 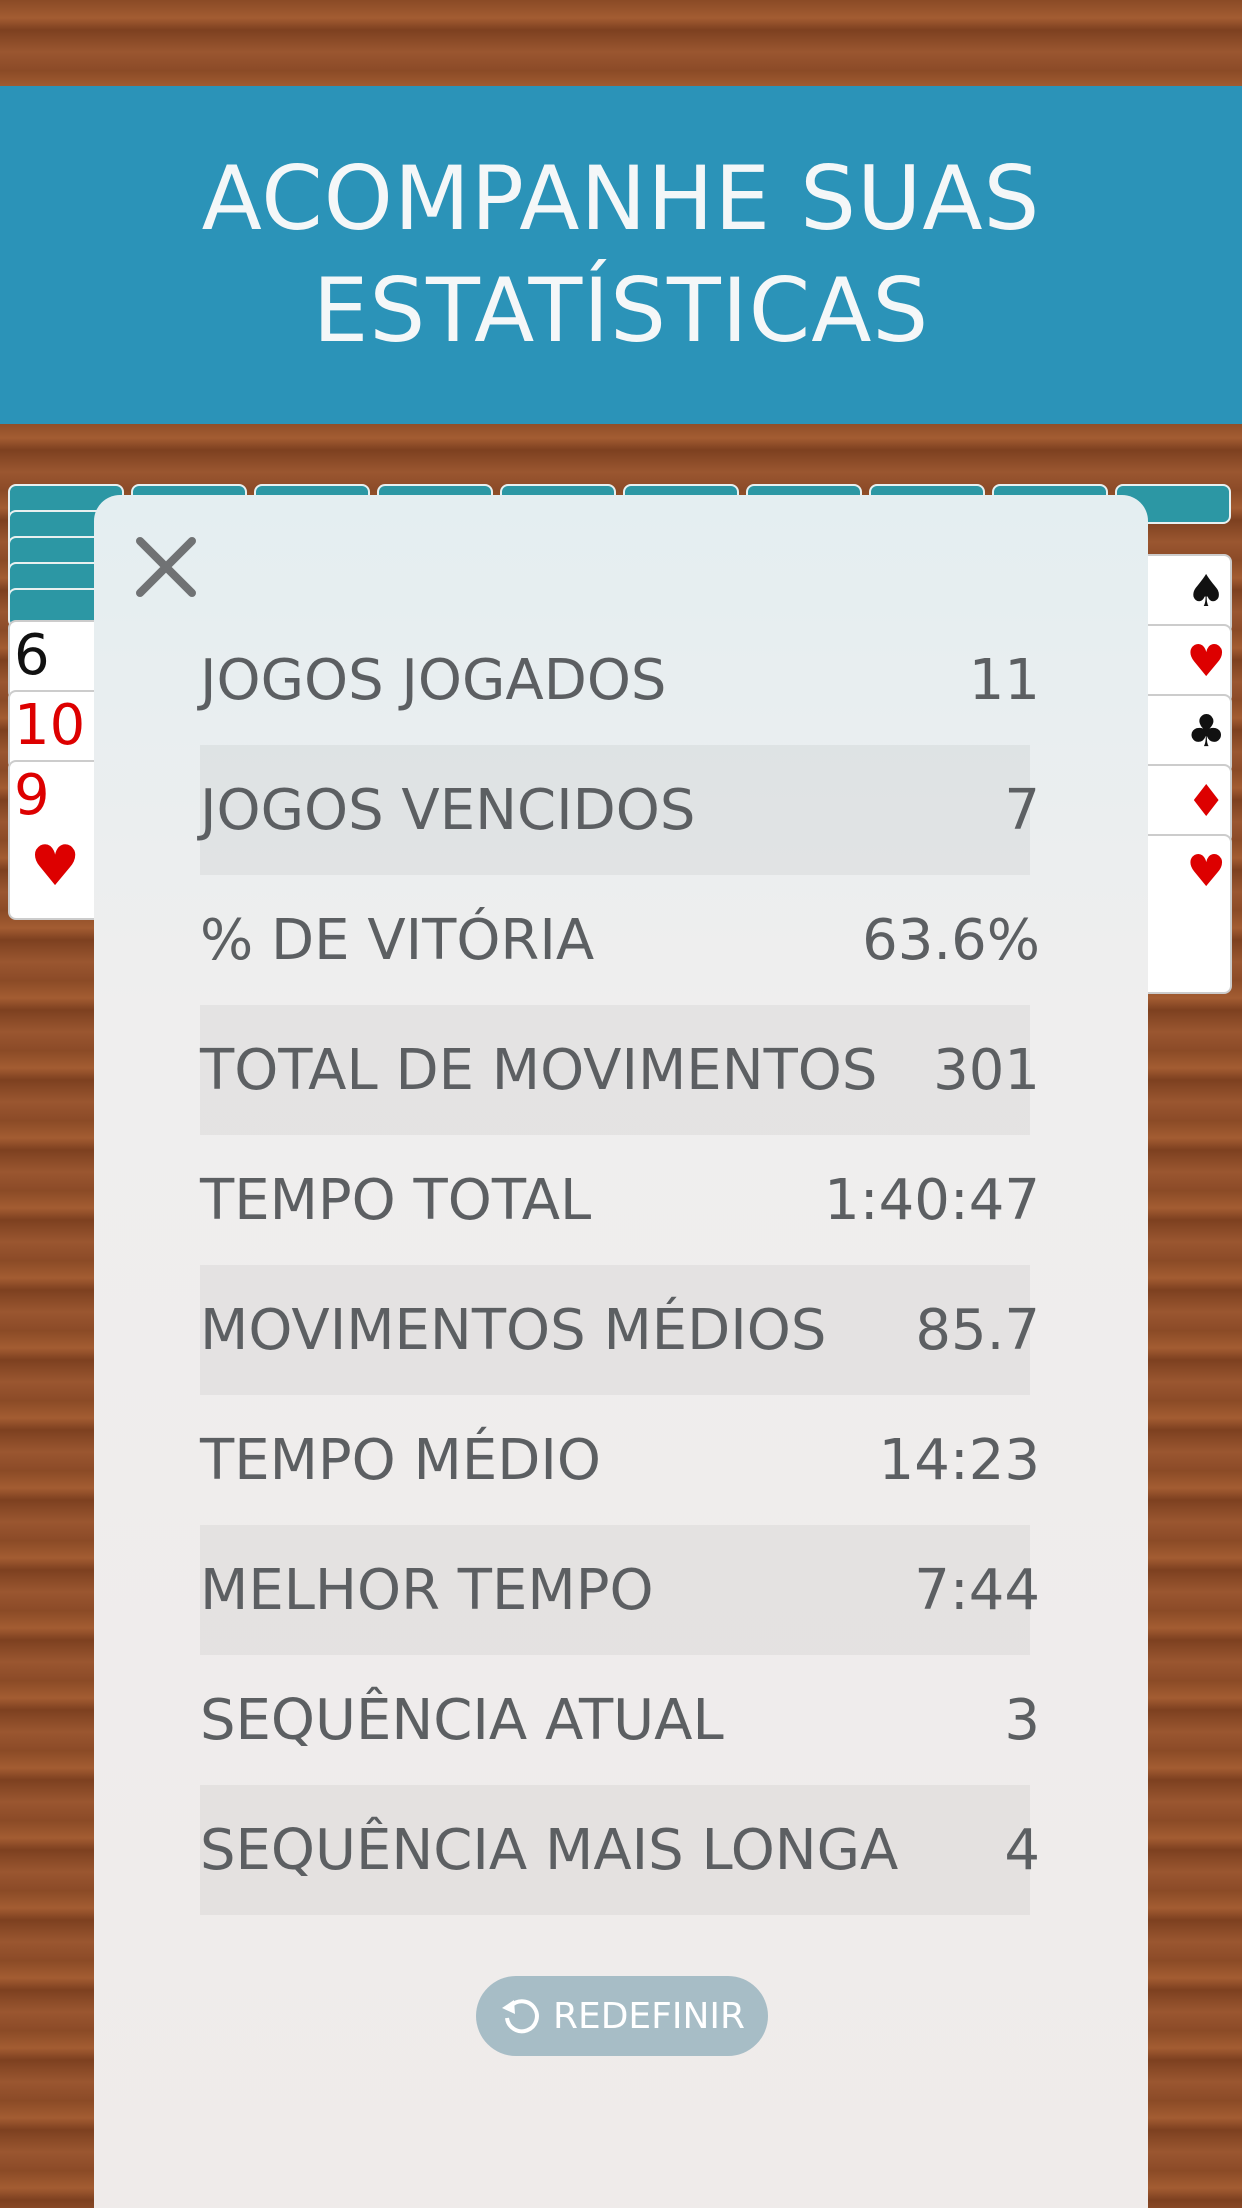 What do you see at coordinates (539, 1070) in the screenshot?
I see `stat-label: TOTAL DE MOVIMENTOS` at bounding box center [539, 1070].